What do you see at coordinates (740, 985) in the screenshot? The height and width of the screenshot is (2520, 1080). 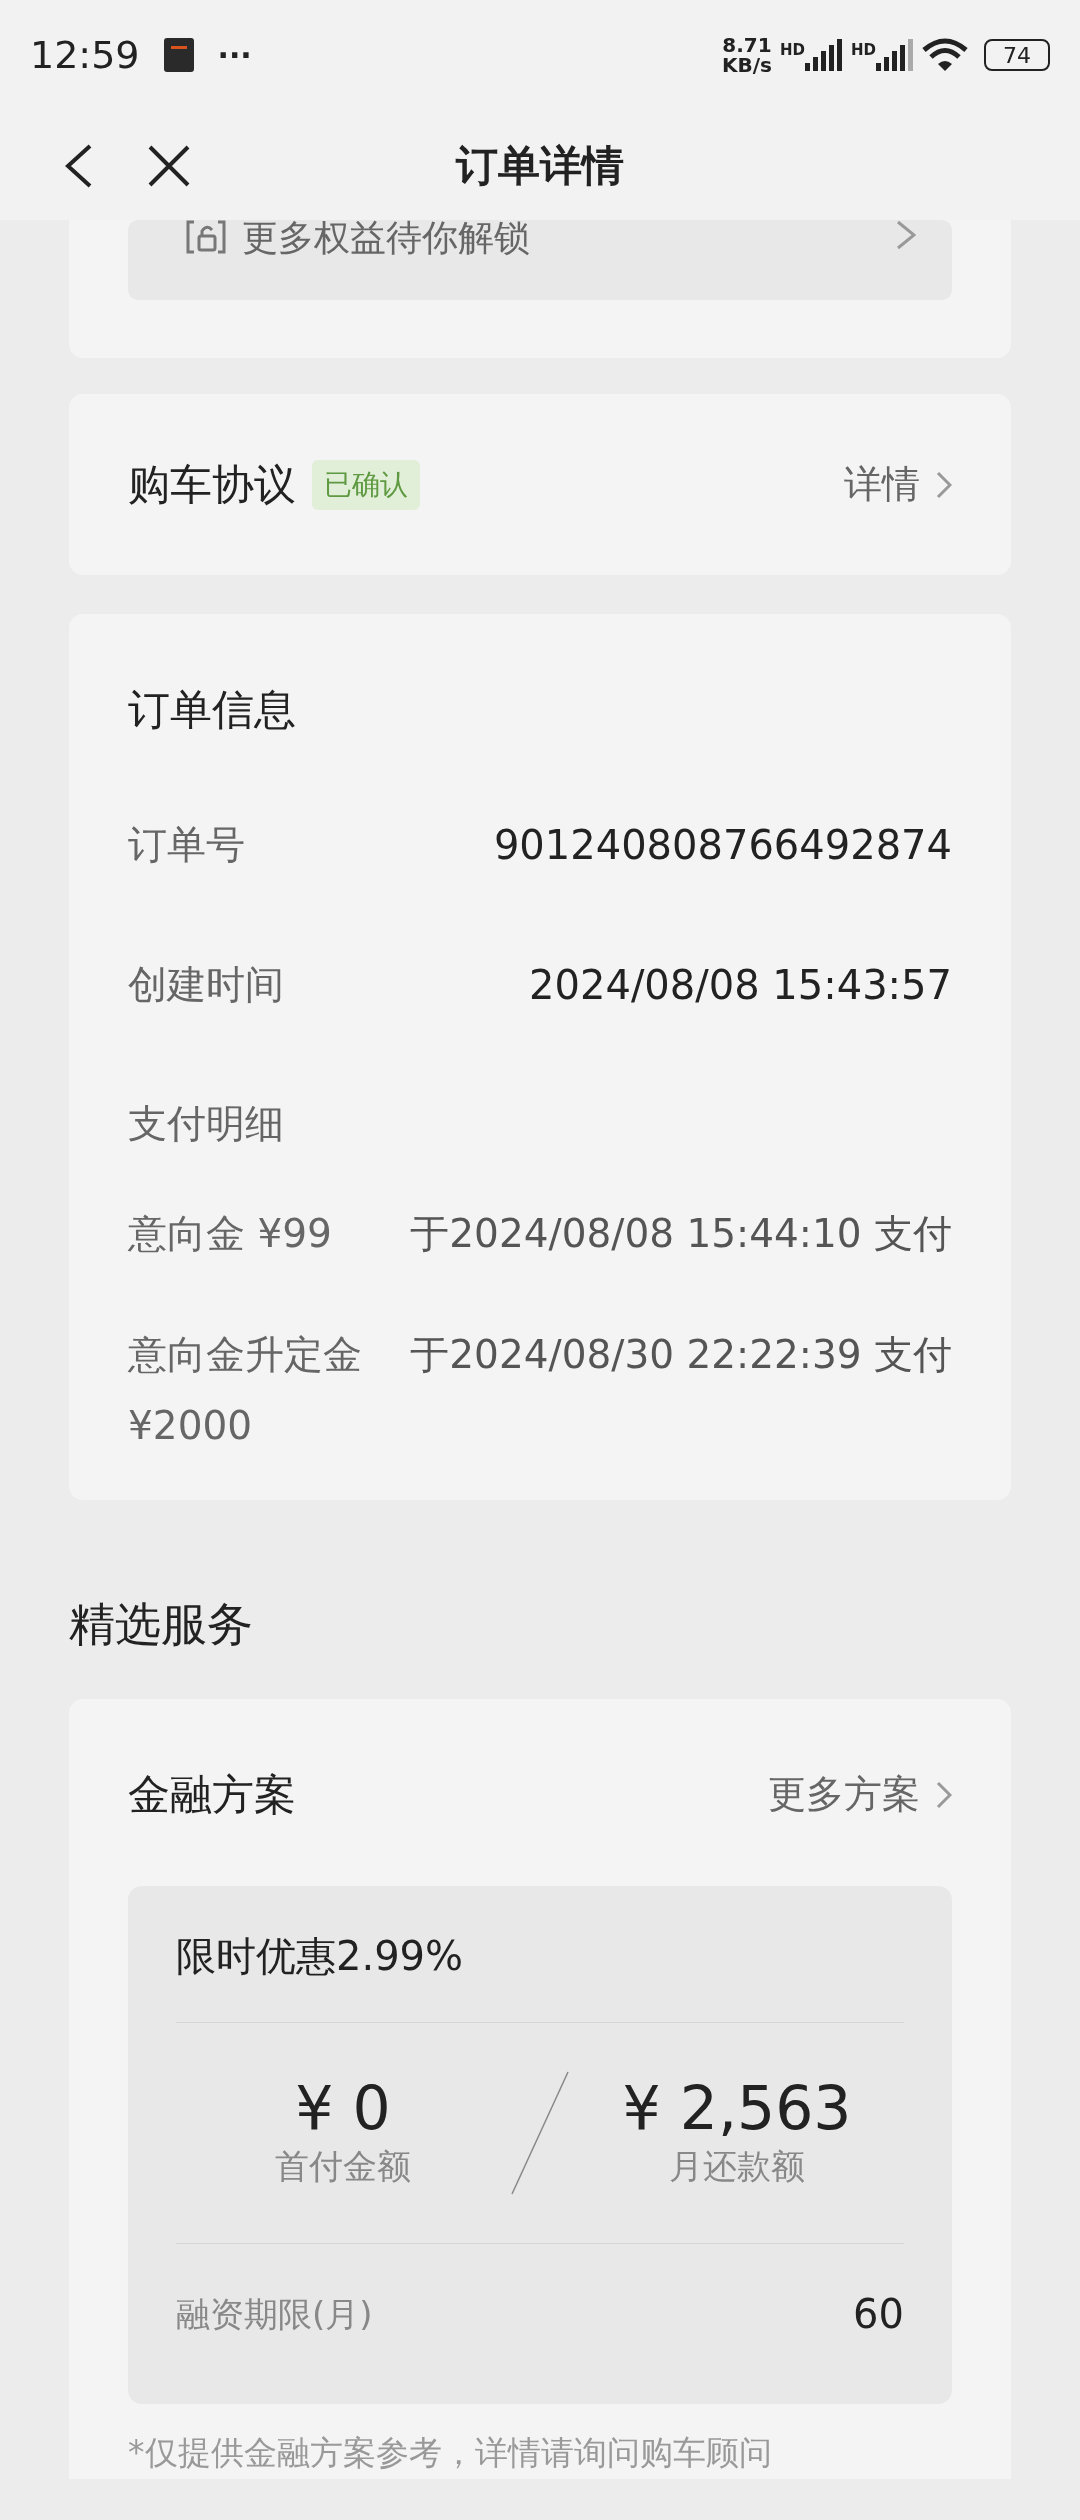 I see `field-value: 2024/08/08 15:43:57` at bounding box center [740, 985].